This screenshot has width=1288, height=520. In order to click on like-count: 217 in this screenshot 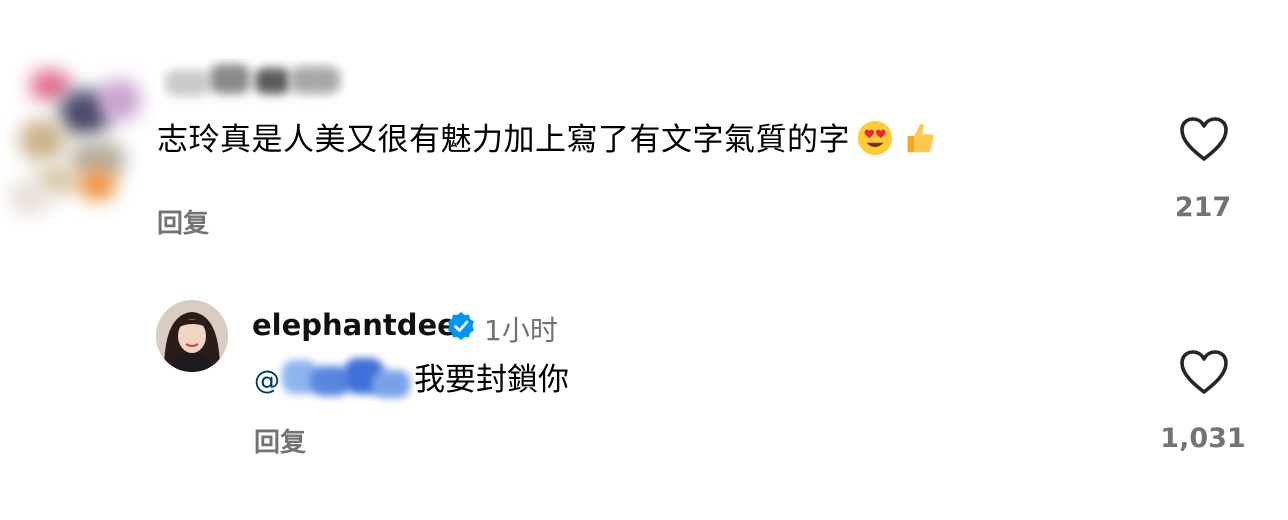, I will do `click(1203, 207)`.